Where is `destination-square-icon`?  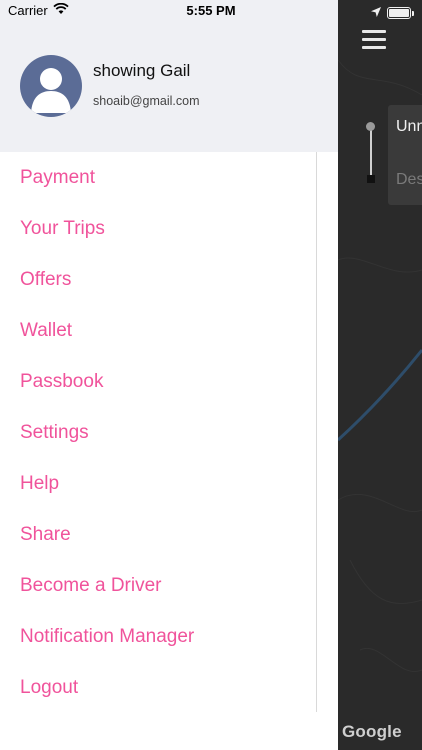
destination-square-icon is located at coordinates (371, 179).